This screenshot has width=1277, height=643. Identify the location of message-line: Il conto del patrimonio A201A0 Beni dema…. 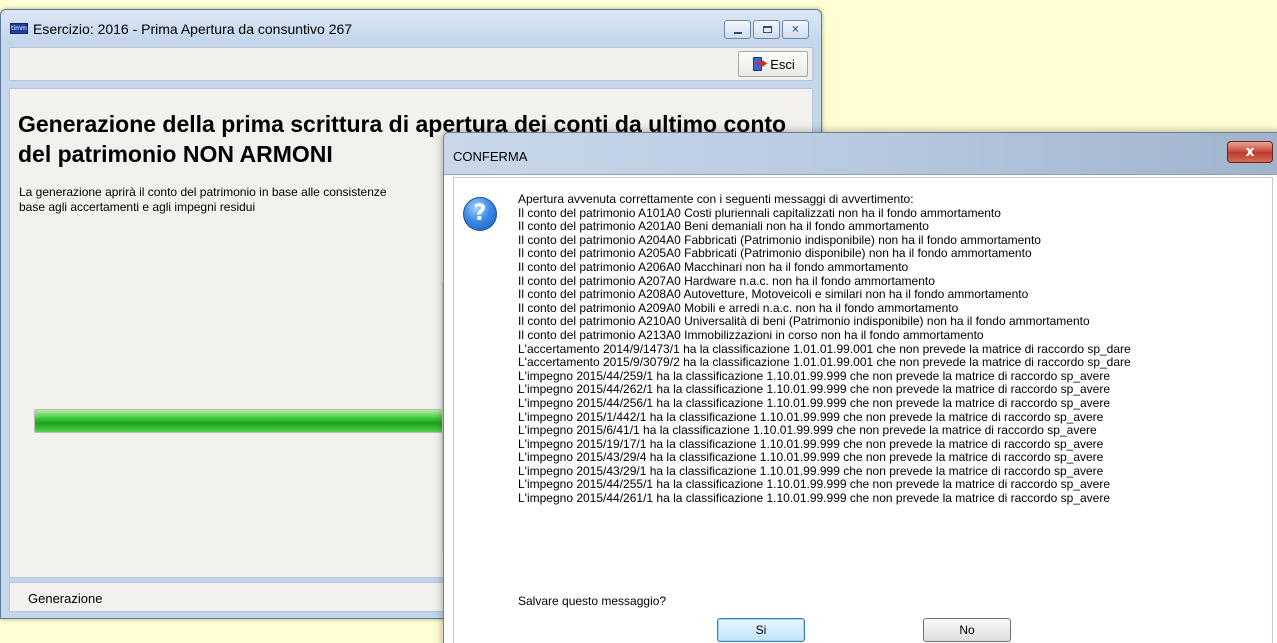
(723, 226).